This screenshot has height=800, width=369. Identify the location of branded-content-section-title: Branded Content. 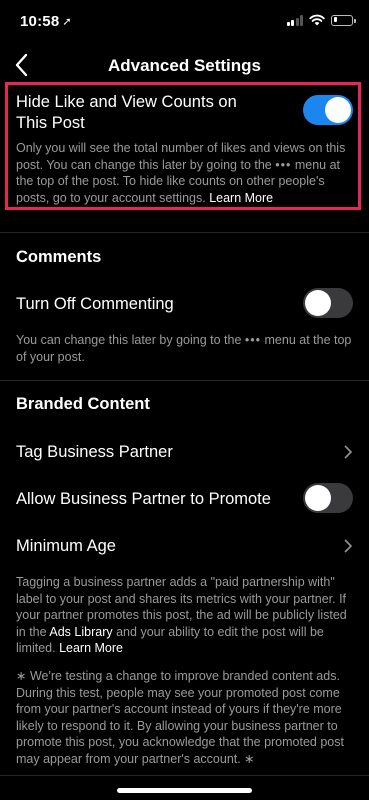
(83, 404).